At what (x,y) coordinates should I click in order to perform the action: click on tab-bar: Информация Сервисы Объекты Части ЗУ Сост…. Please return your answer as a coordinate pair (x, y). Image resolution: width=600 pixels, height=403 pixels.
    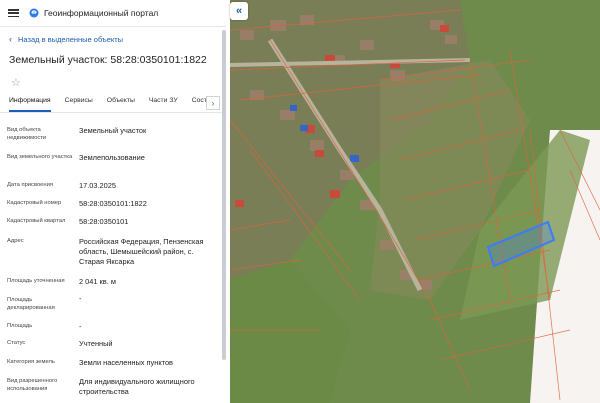
    Looking at the image, I should click on (113, 103).